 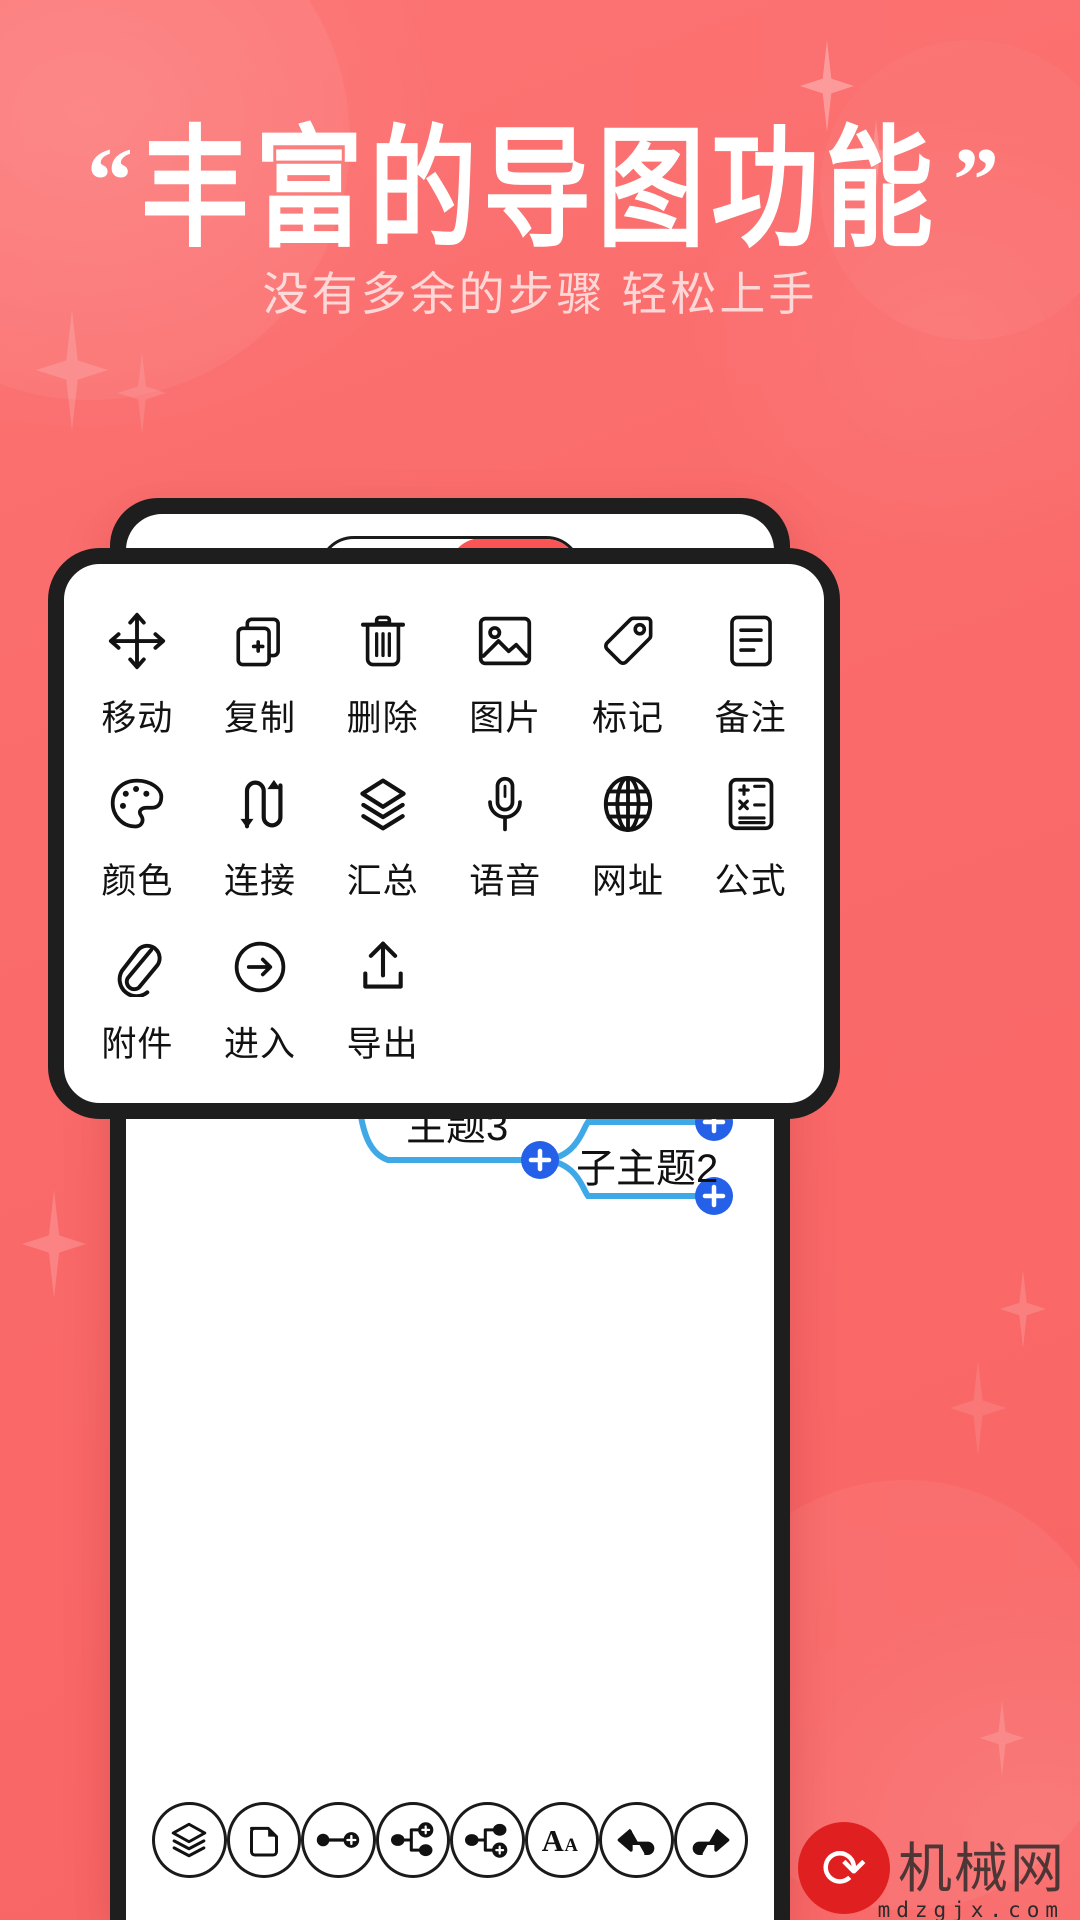 What do you see at coordinates (382, 718) in the screenshot?
I see `function-item-label: 删除` at bounding box center [382, 718].